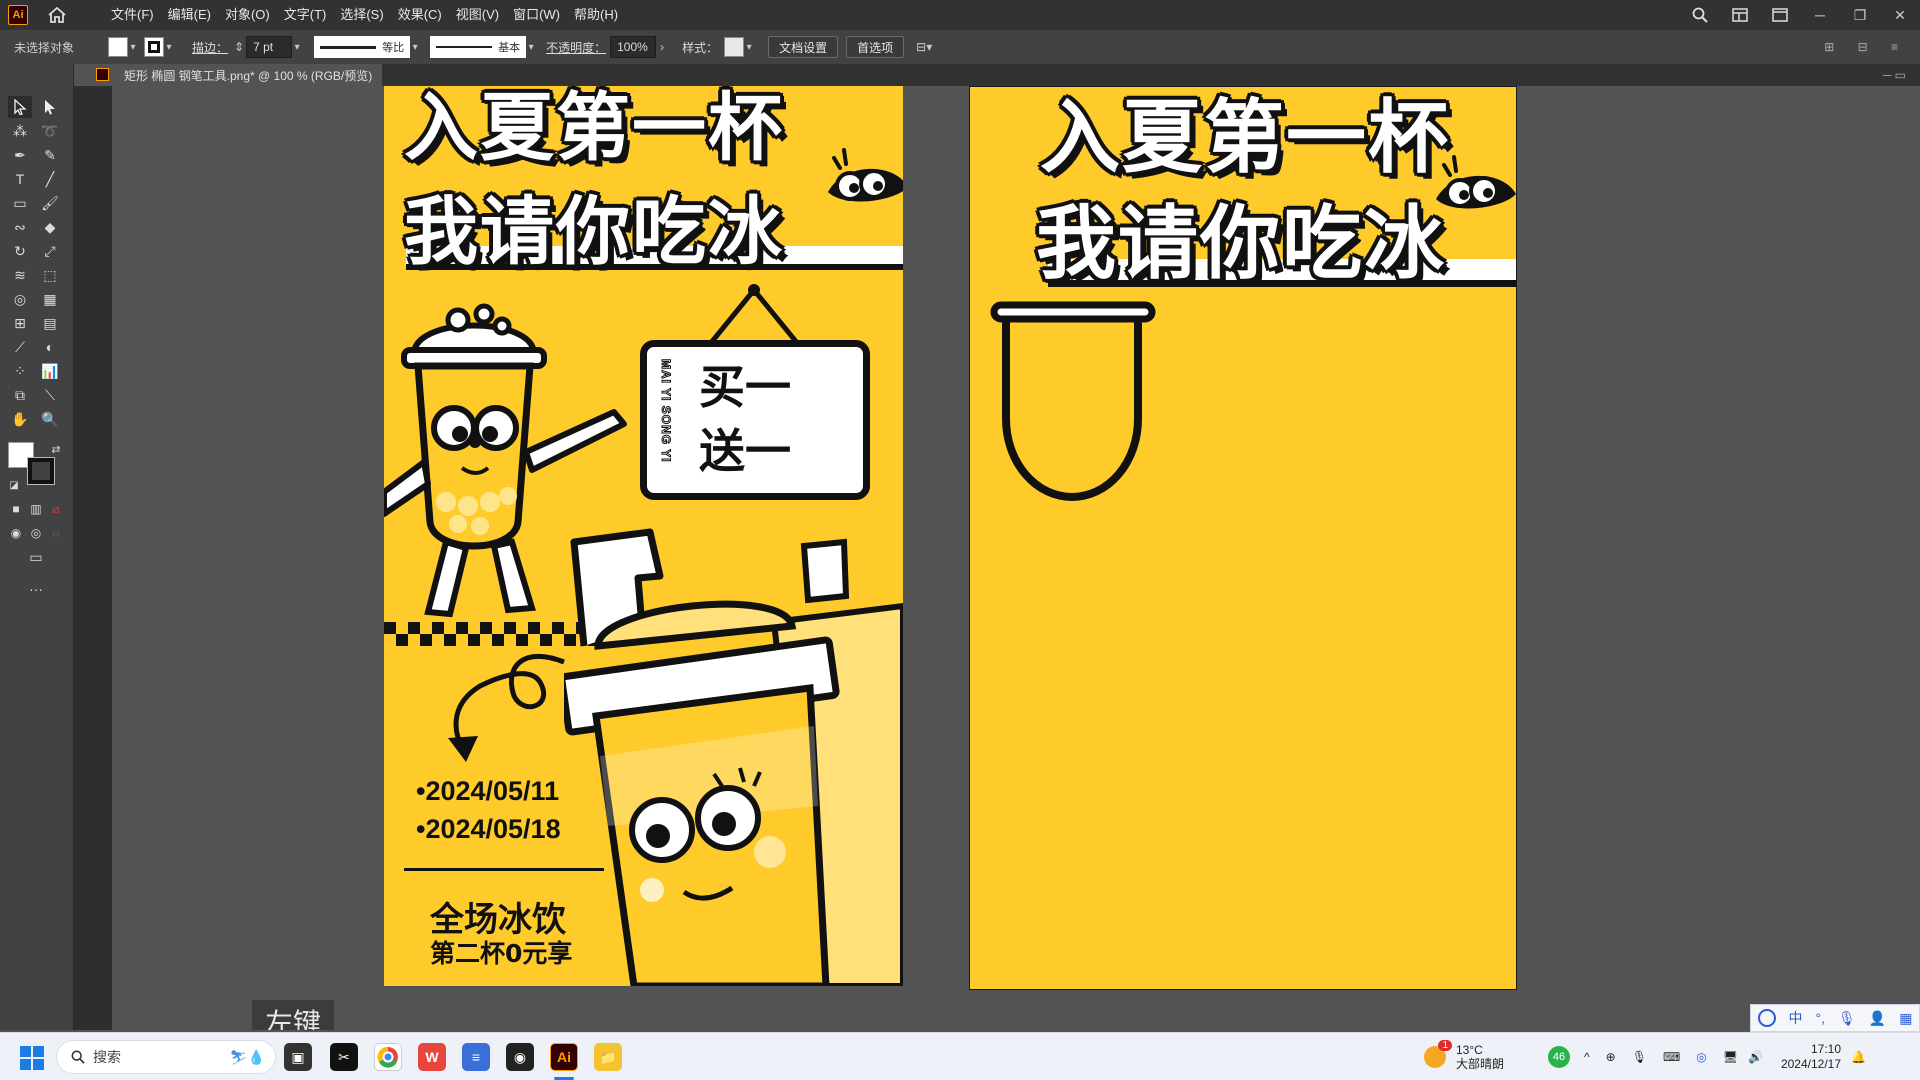 This screenshot has height=1080, width=1920. Describe the element at coordinates (189, 15) in the screenshot. I see `menu-edit: 编辑(E)` at that location.